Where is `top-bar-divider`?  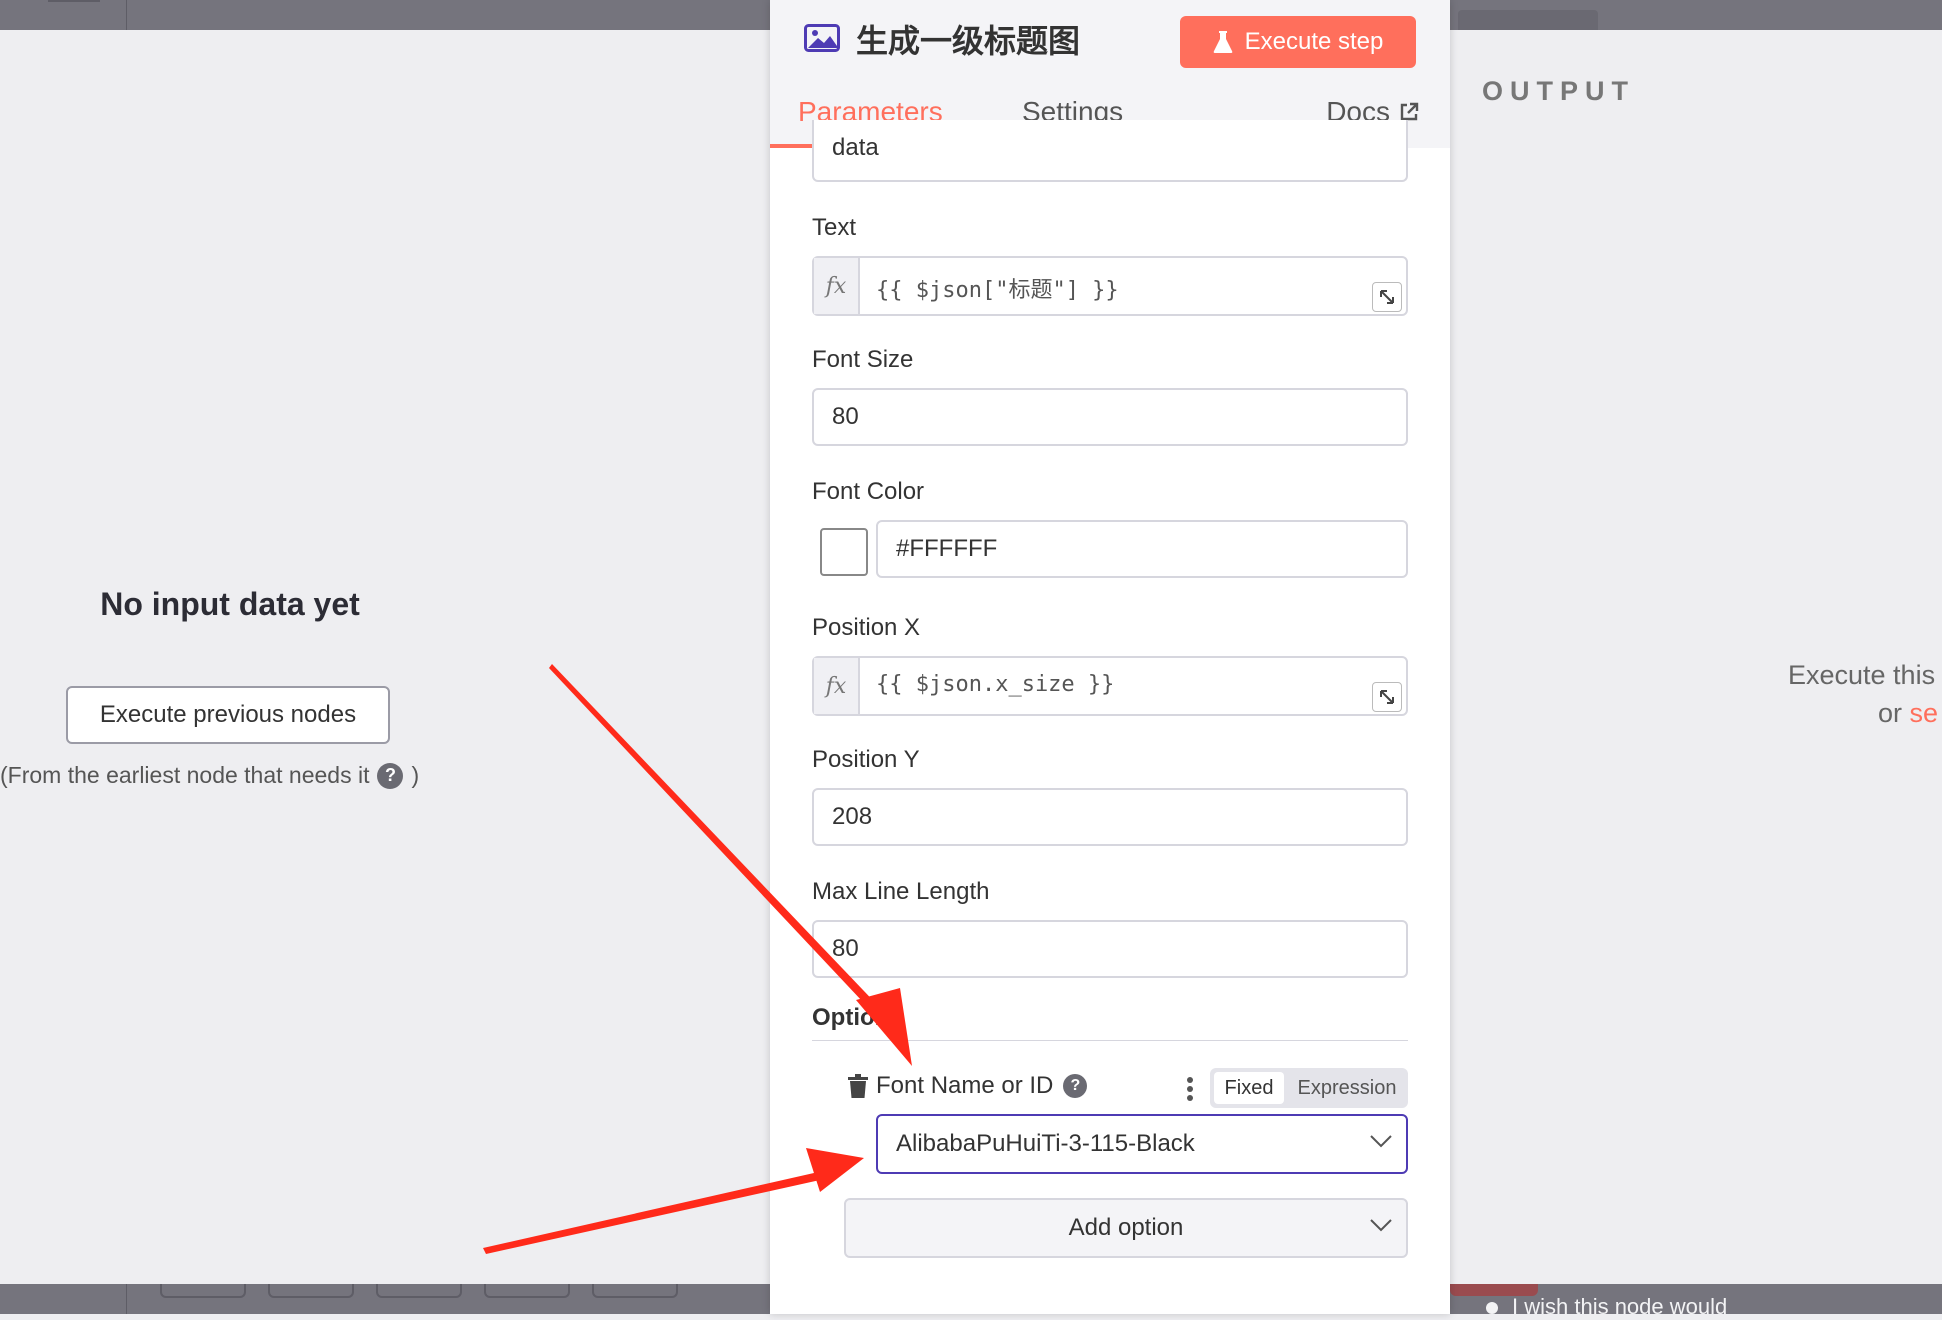
top-bar-divider is located at coordinates (126, 15).